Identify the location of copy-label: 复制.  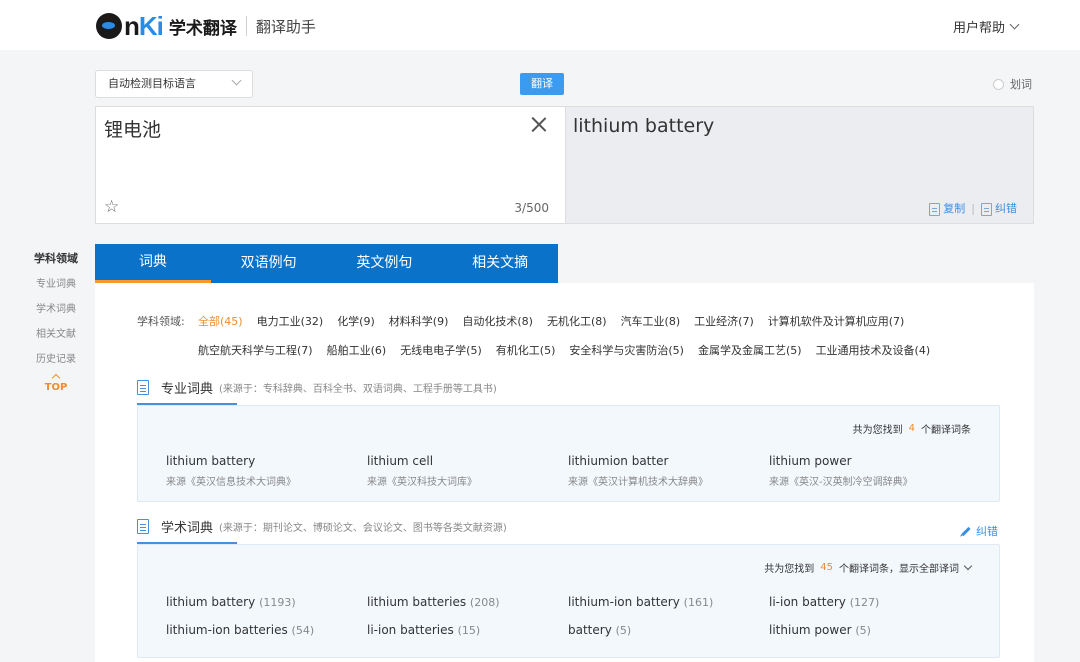
(954, 208).